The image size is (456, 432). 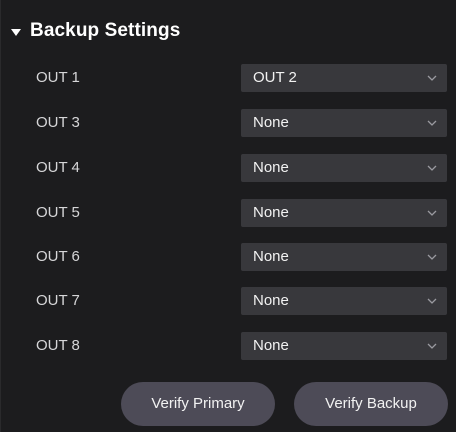 What do you see at coordinates (228, 78) in the screenshot?
I see `output-row: OUT 1 OUT 2` at bounding box center [228, 78].